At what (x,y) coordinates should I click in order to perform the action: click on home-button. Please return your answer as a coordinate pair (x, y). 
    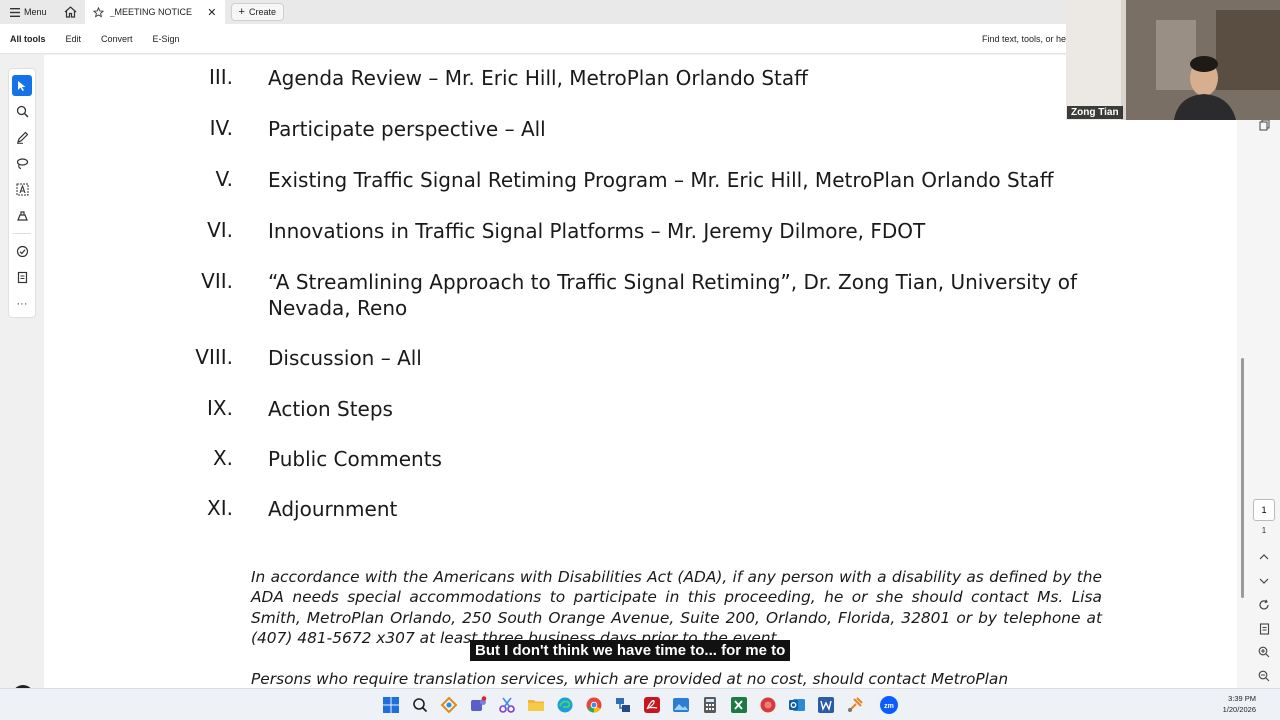
    Looking at the image, I should click on (71, 12).